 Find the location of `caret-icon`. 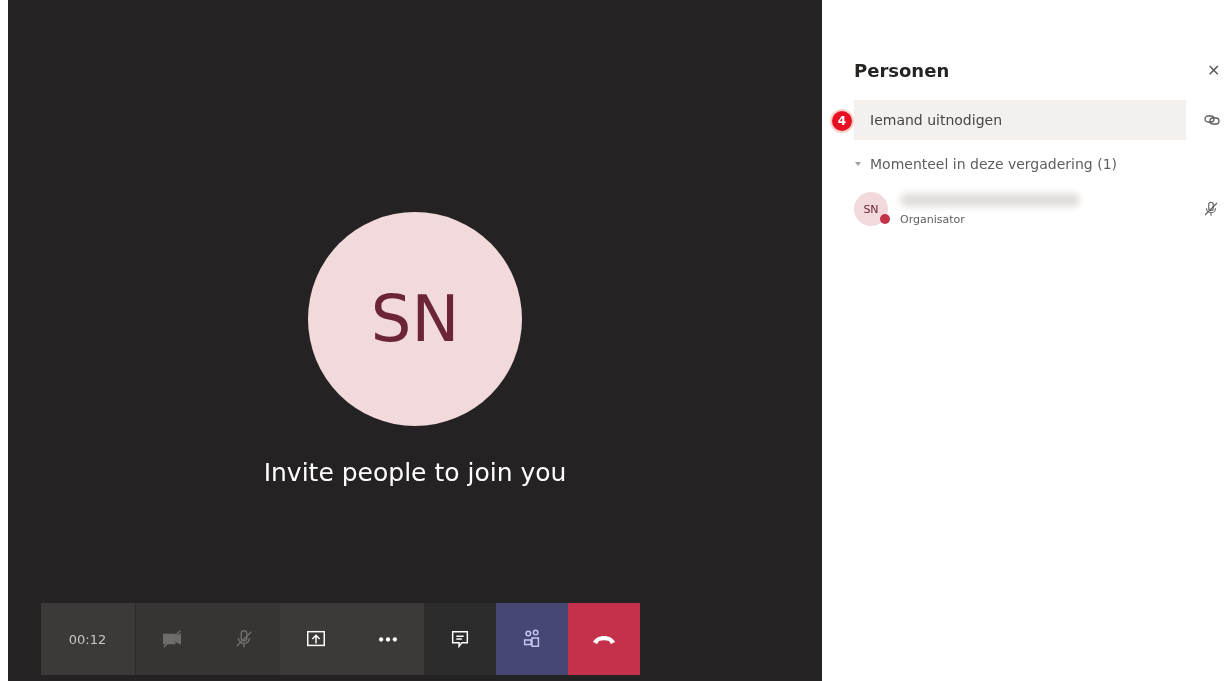

caret-icon is located at coordinates (858, 164).